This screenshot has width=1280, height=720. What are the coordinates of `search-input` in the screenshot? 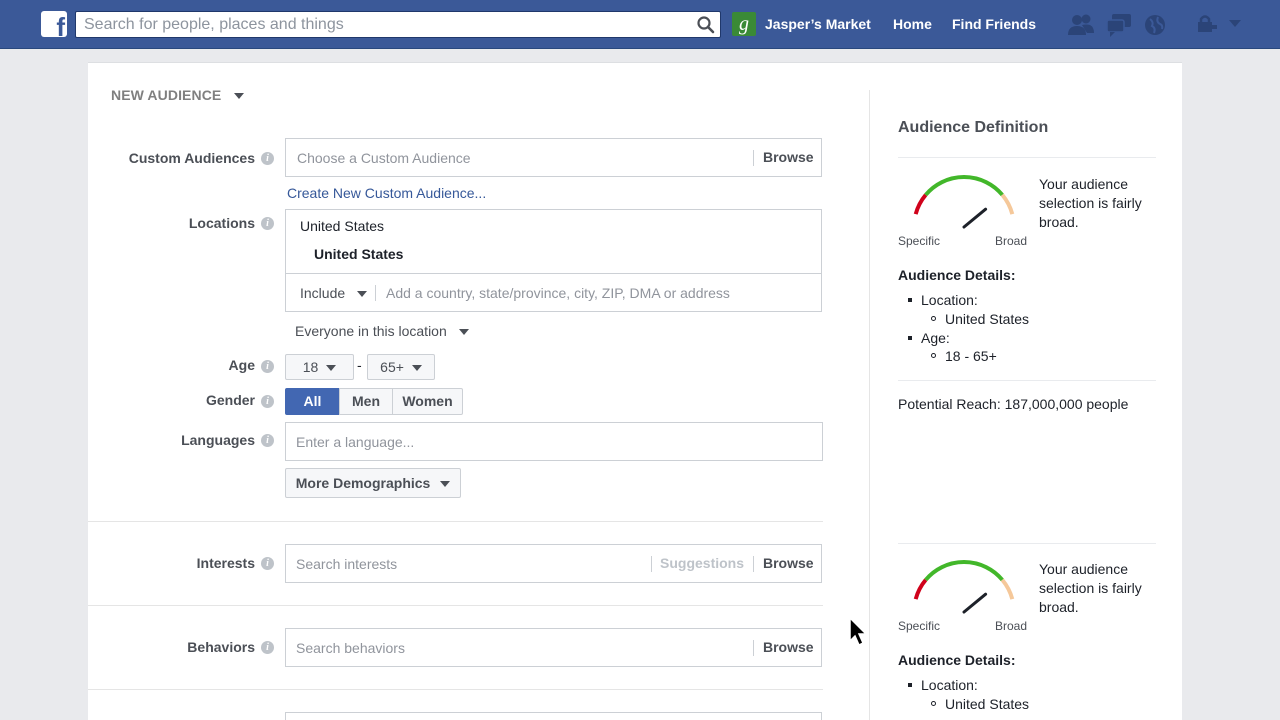 It's located at (376, 24).